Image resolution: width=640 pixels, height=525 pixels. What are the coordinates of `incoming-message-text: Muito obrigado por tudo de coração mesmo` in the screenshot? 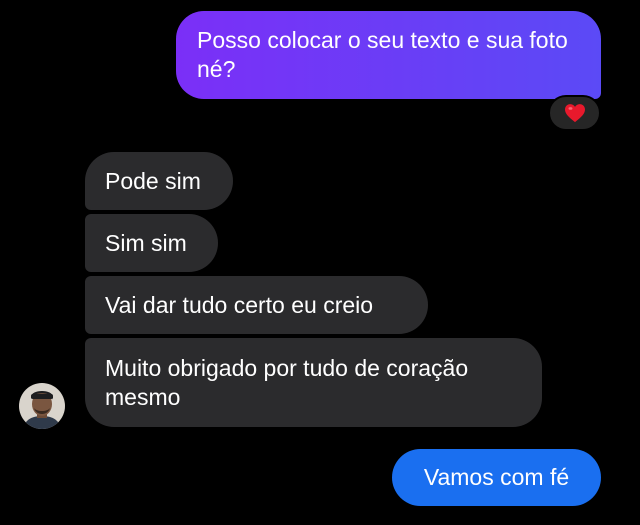 It's located at (287, 382).